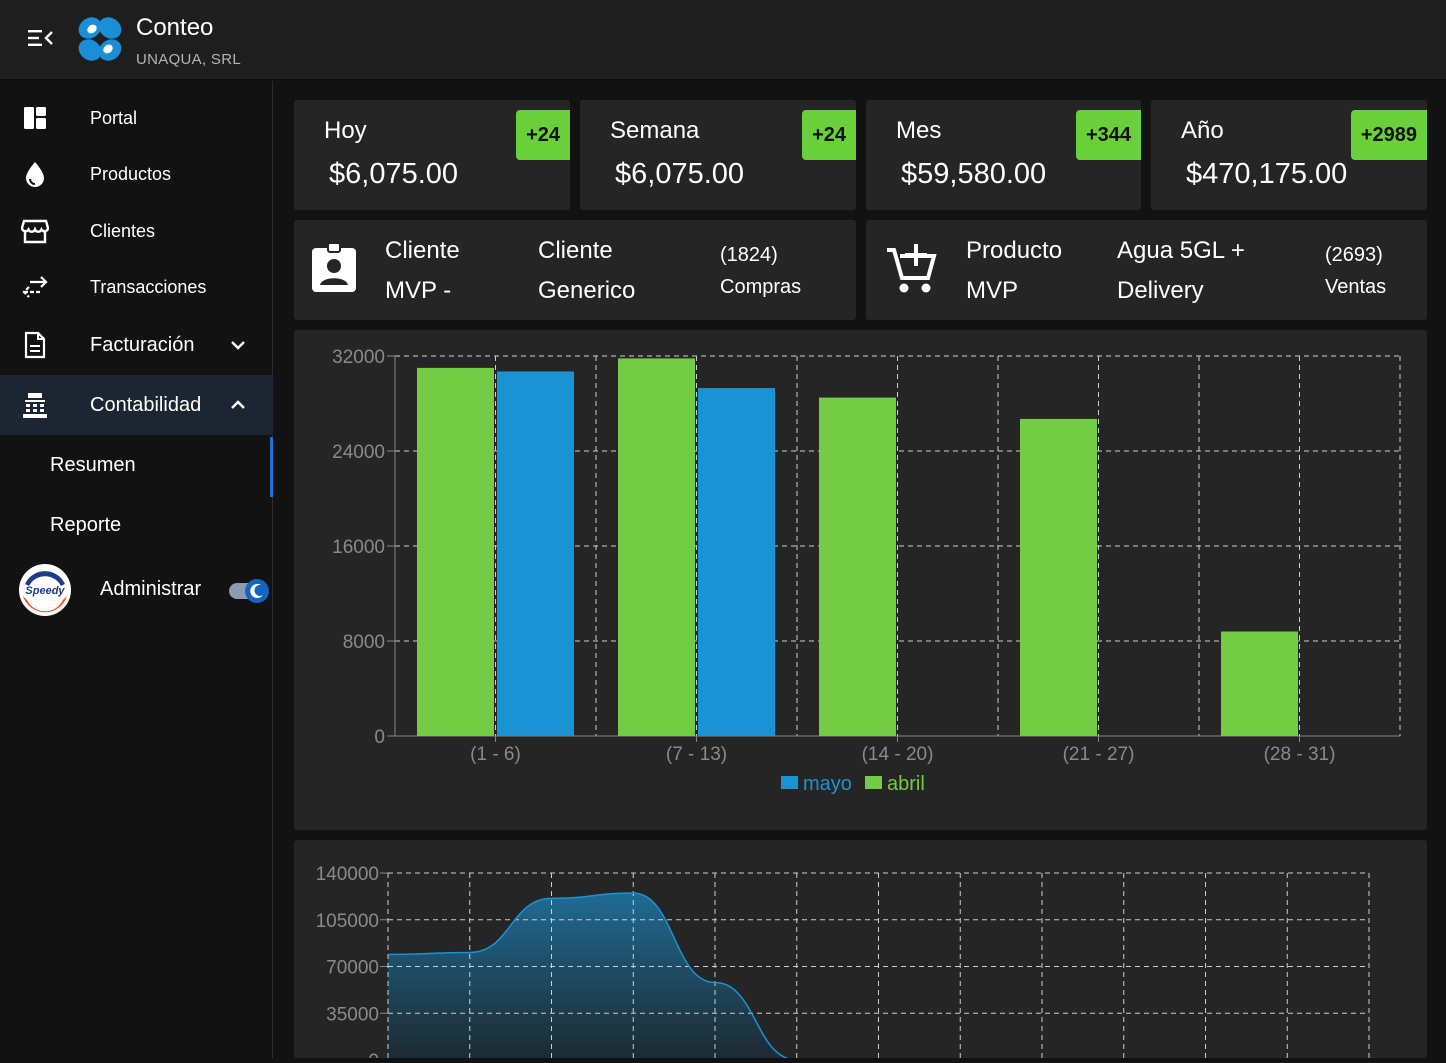  I want to click on mvp-client-label: Cliente MVP -, so click(422, 270).